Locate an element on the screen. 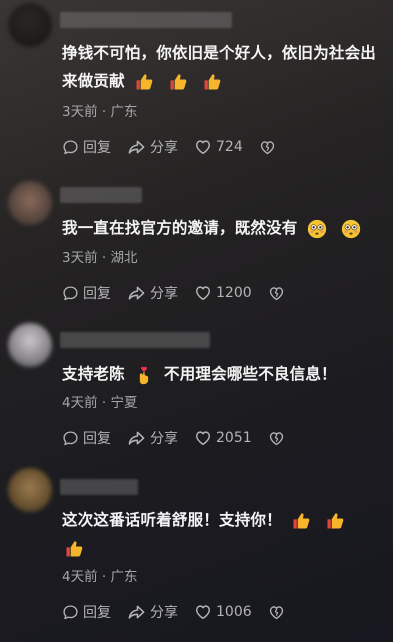 This screenshot has height=642, width=393. comment-text-line: 来做贡献 is located at coordinates (93, 81).